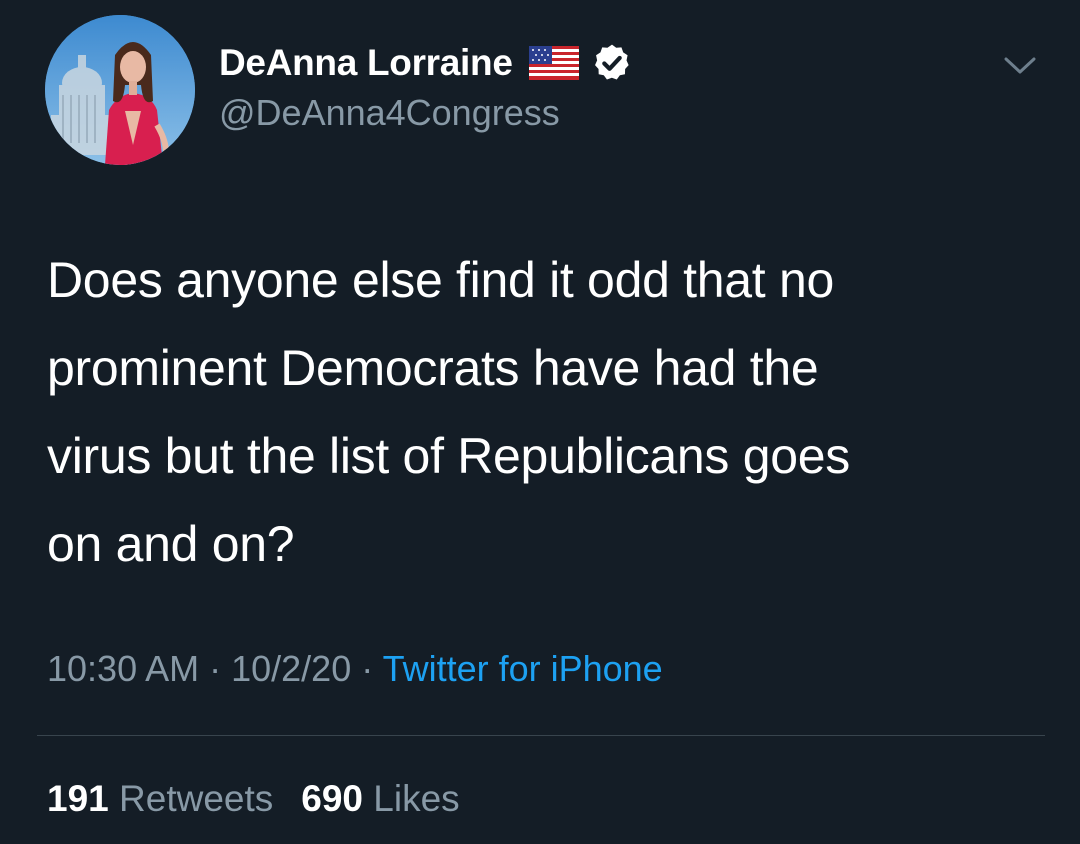 The height and width of the screenshot is (844, 1080). Describe the element at coordinates (612, 63) in the screenshot. I see `verified-icon` at that location.